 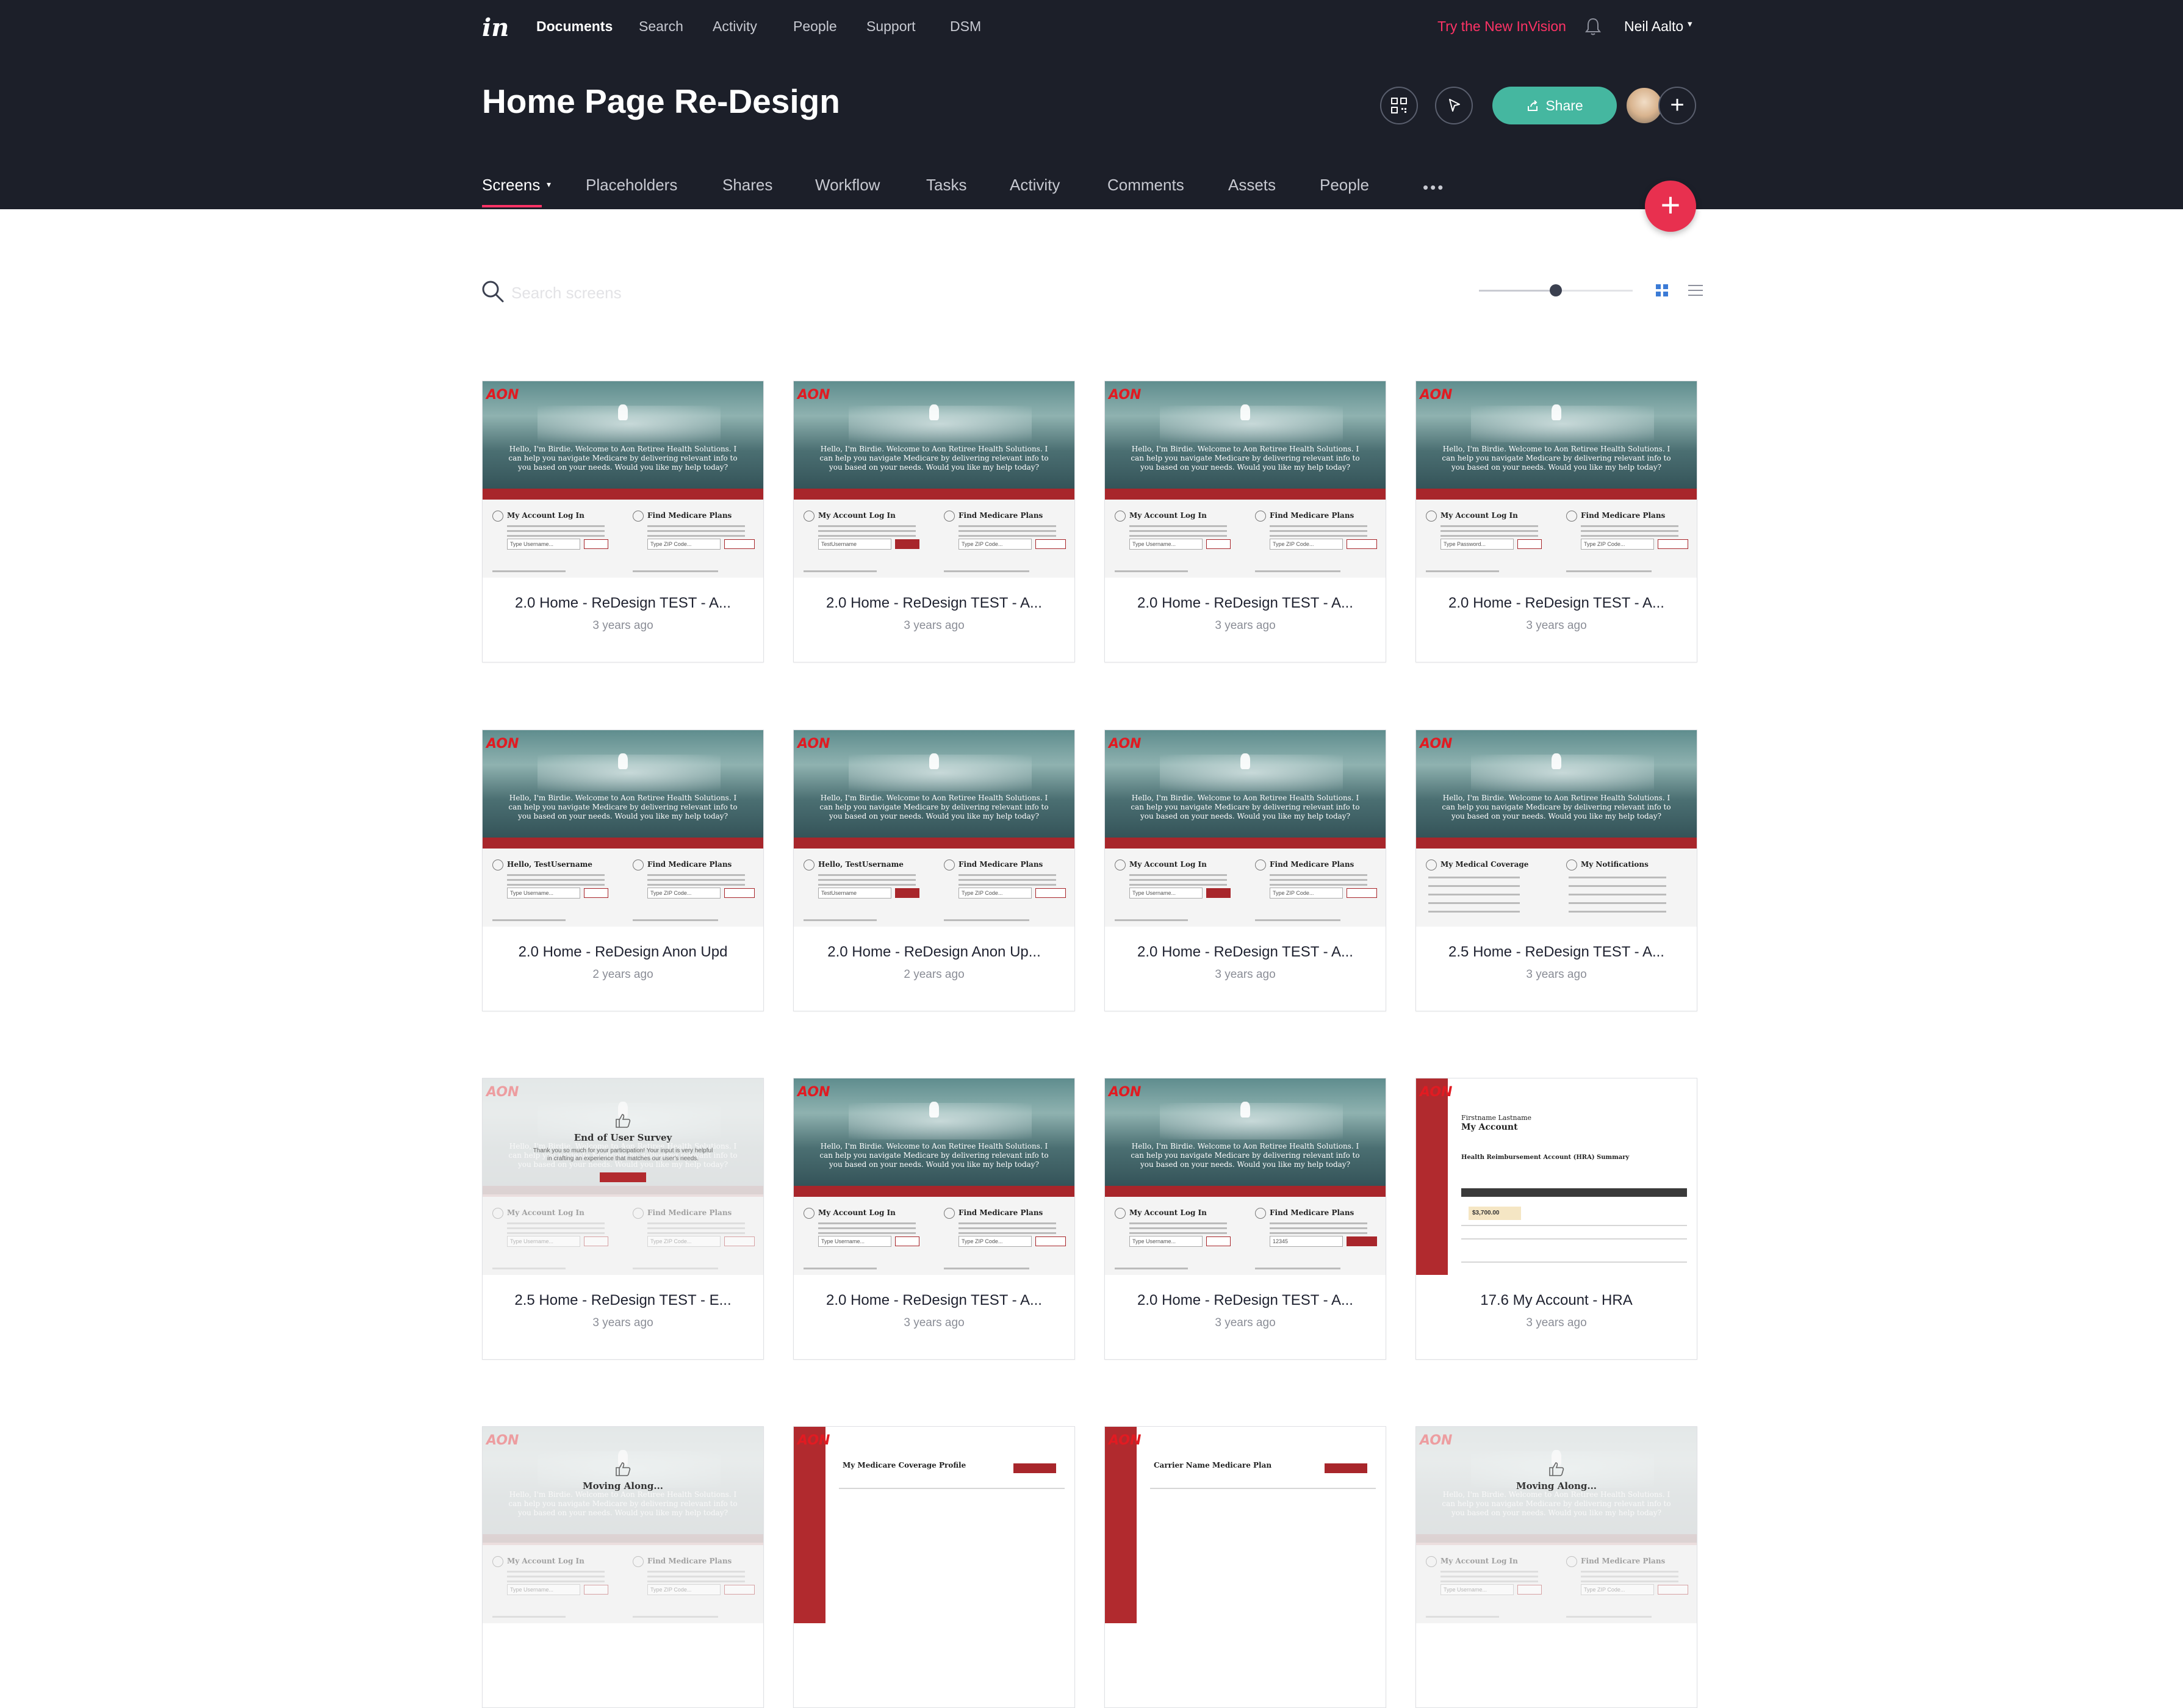 What do you see at coordinates (574, 26) in the screenshot?
I see `nav-documents: Documents` at bounding box center [574, 26].